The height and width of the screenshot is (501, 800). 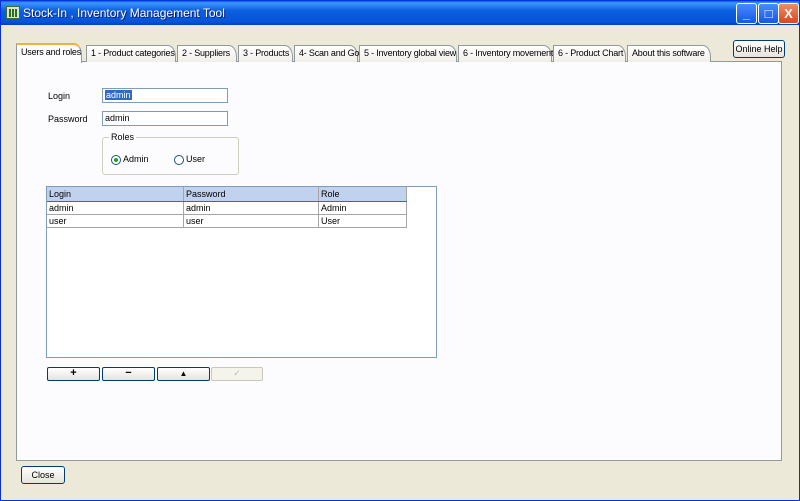 What do you see at coordinates (669, 53) in the screenshot?
I see `tab-about-this-software: About this software` at bounding box center [669, 53].